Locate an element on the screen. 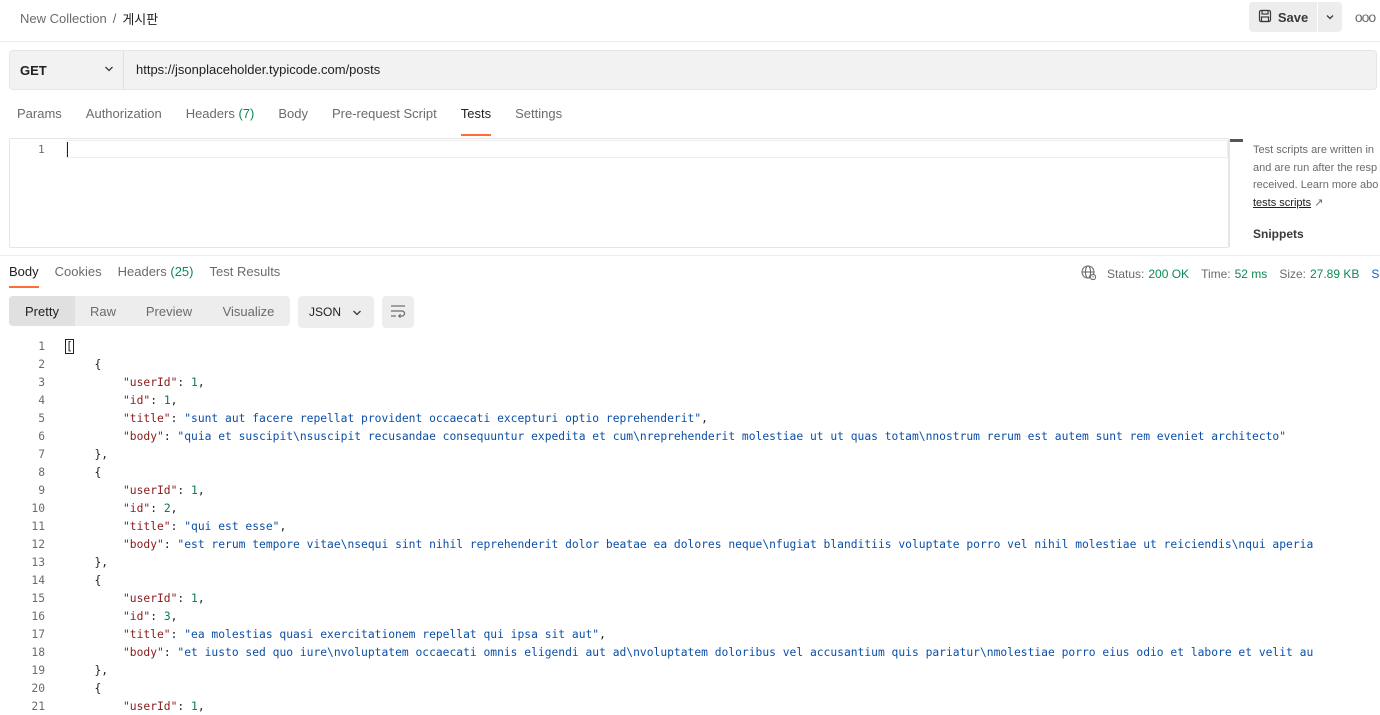 This screenshot has width=1380, height=715. tab-cookies: Cookies is located at coordinates (78, 276).